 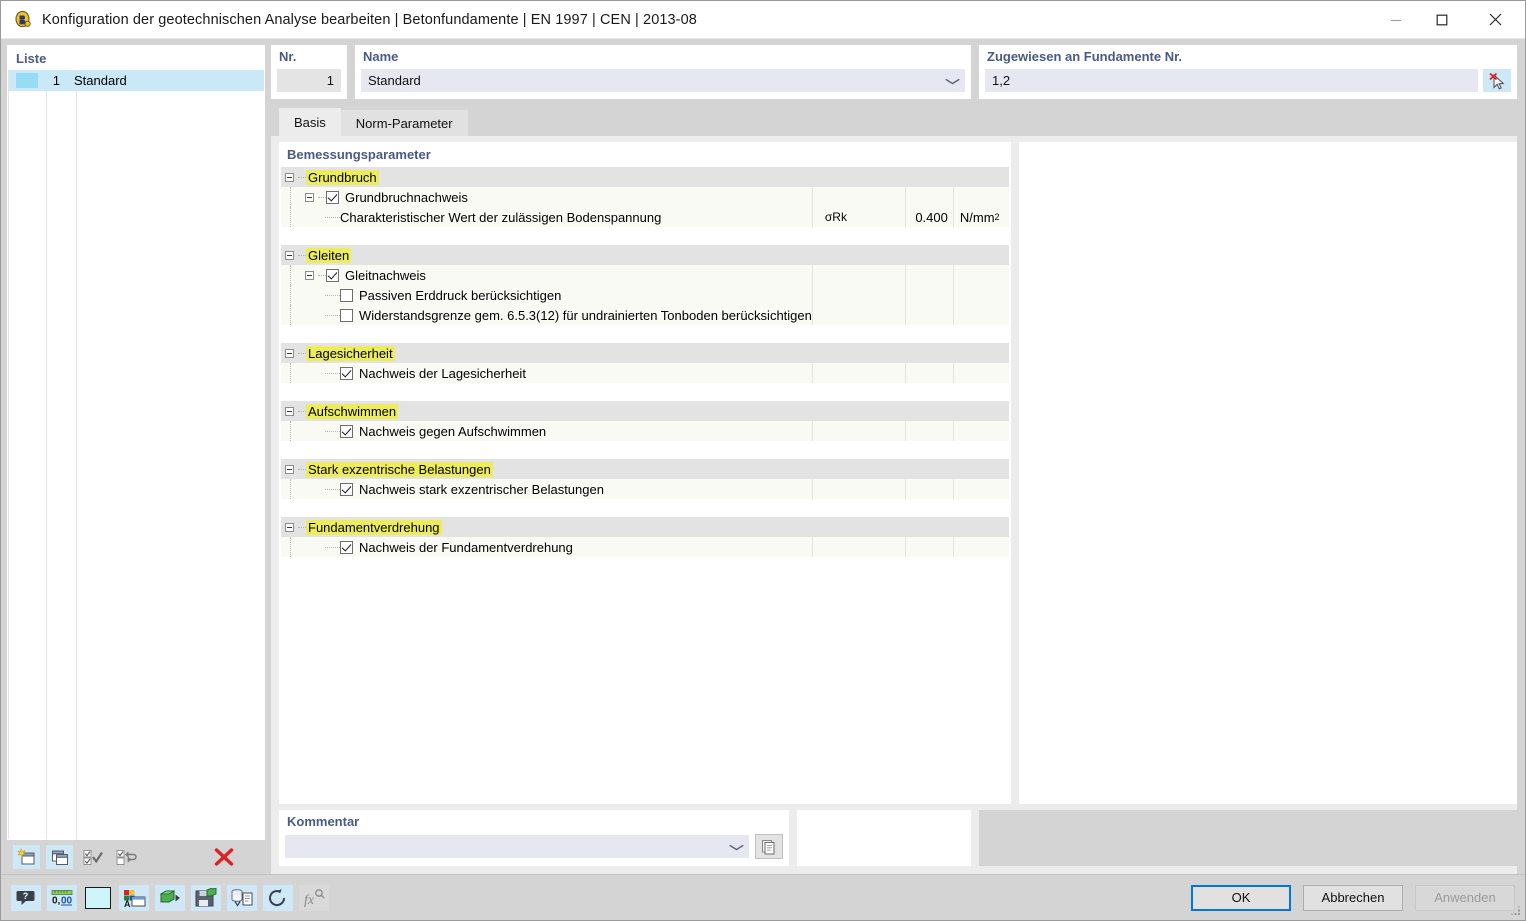 What do you see at coordinates (136, 80) in the screenshot?
I see `list-item: 1 Standard` at bounding box center [136, 80].